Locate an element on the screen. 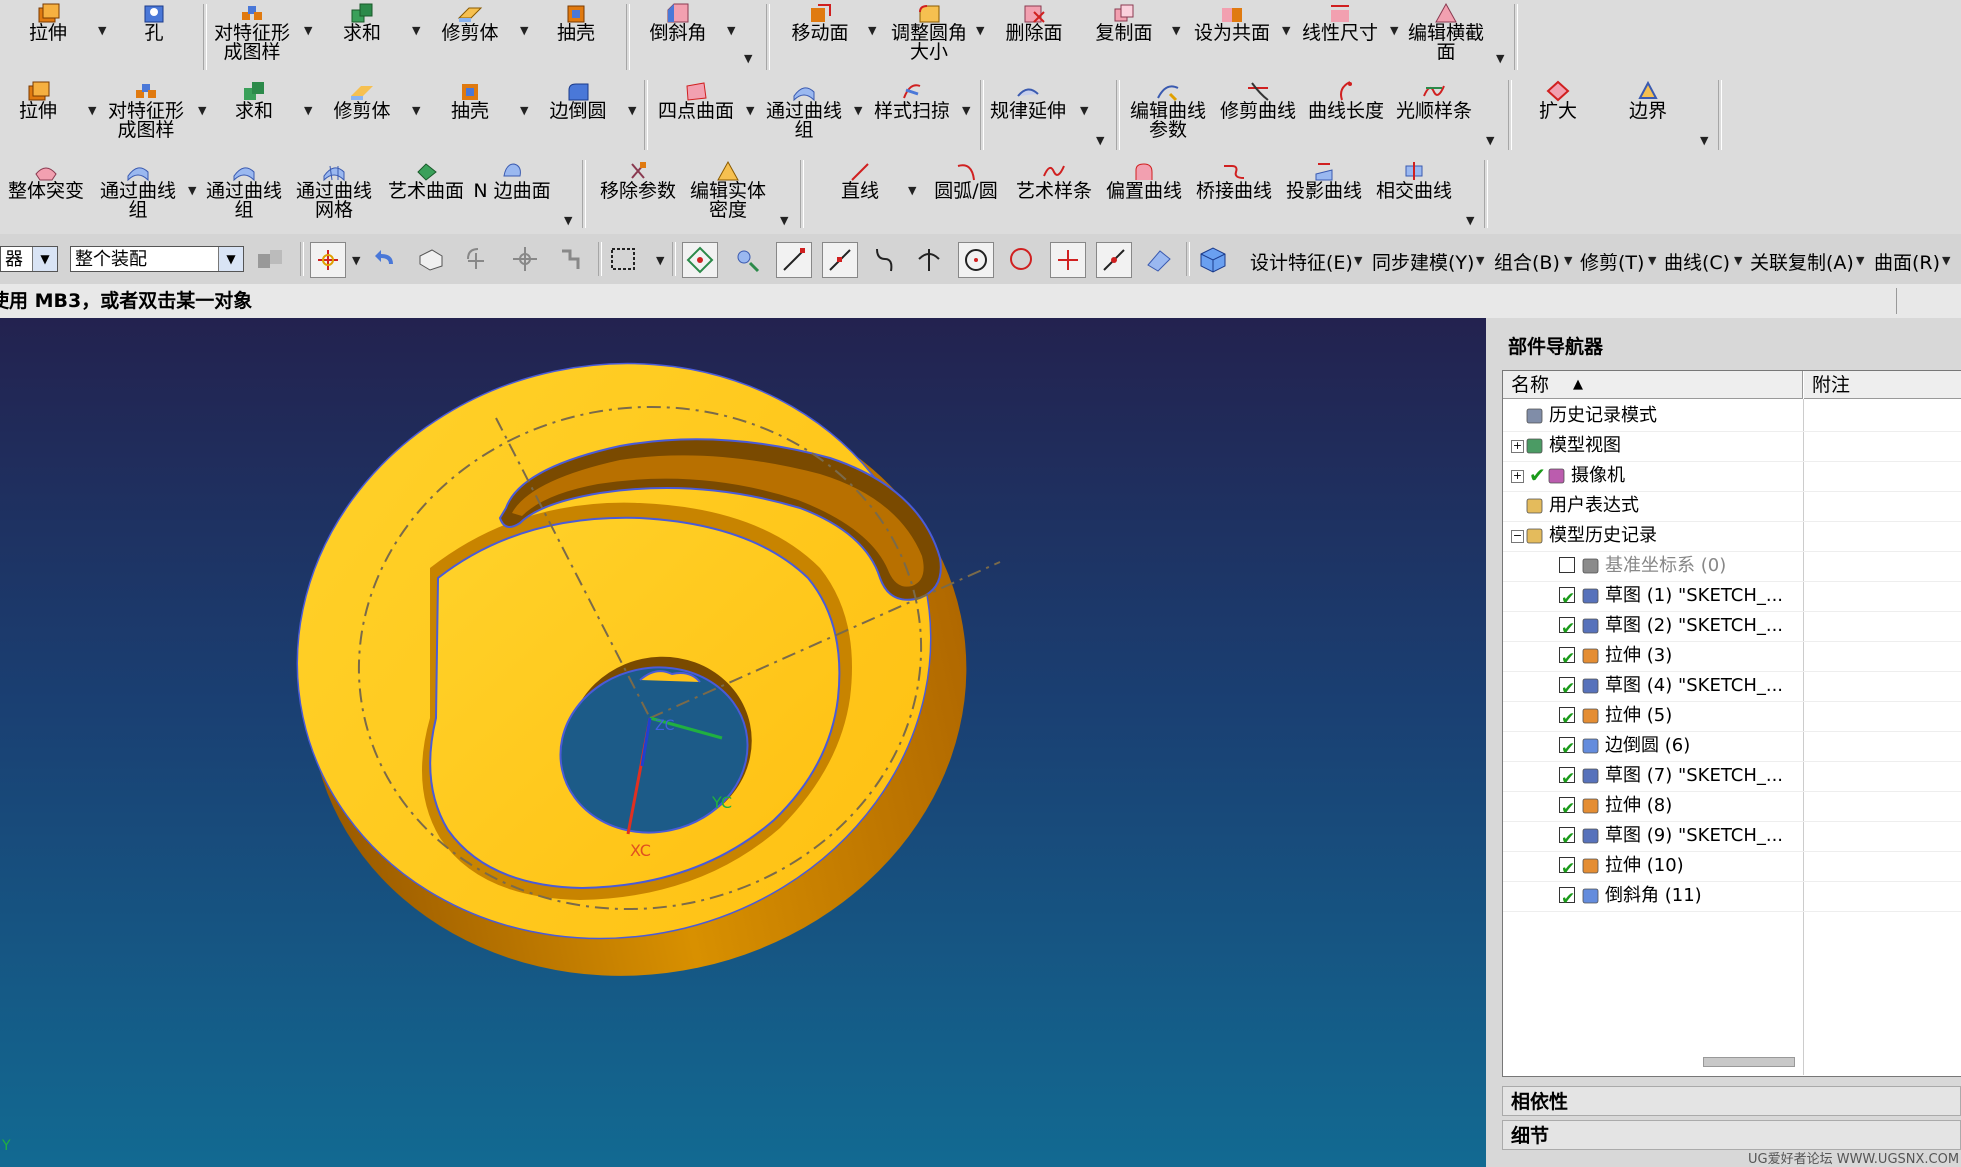 The width and height of the screenshot is (1961, 1167). snap-settings-icon is located at coordinates (747, 259).